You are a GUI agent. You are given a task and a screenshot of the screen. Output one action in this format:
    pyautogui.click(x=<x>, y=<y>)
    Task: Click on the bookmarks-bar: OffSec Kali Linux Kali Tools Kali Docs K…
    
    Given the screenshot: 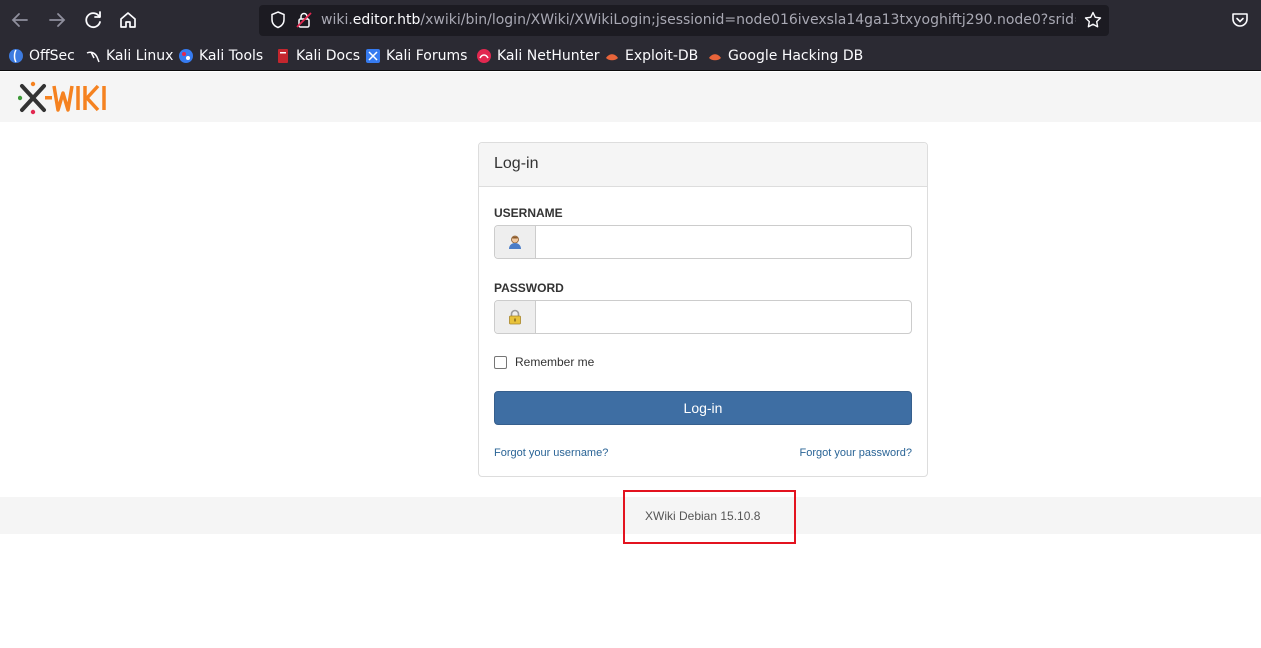 What is the action you would take?
    pyautogui.click(x=630, y=55)
    